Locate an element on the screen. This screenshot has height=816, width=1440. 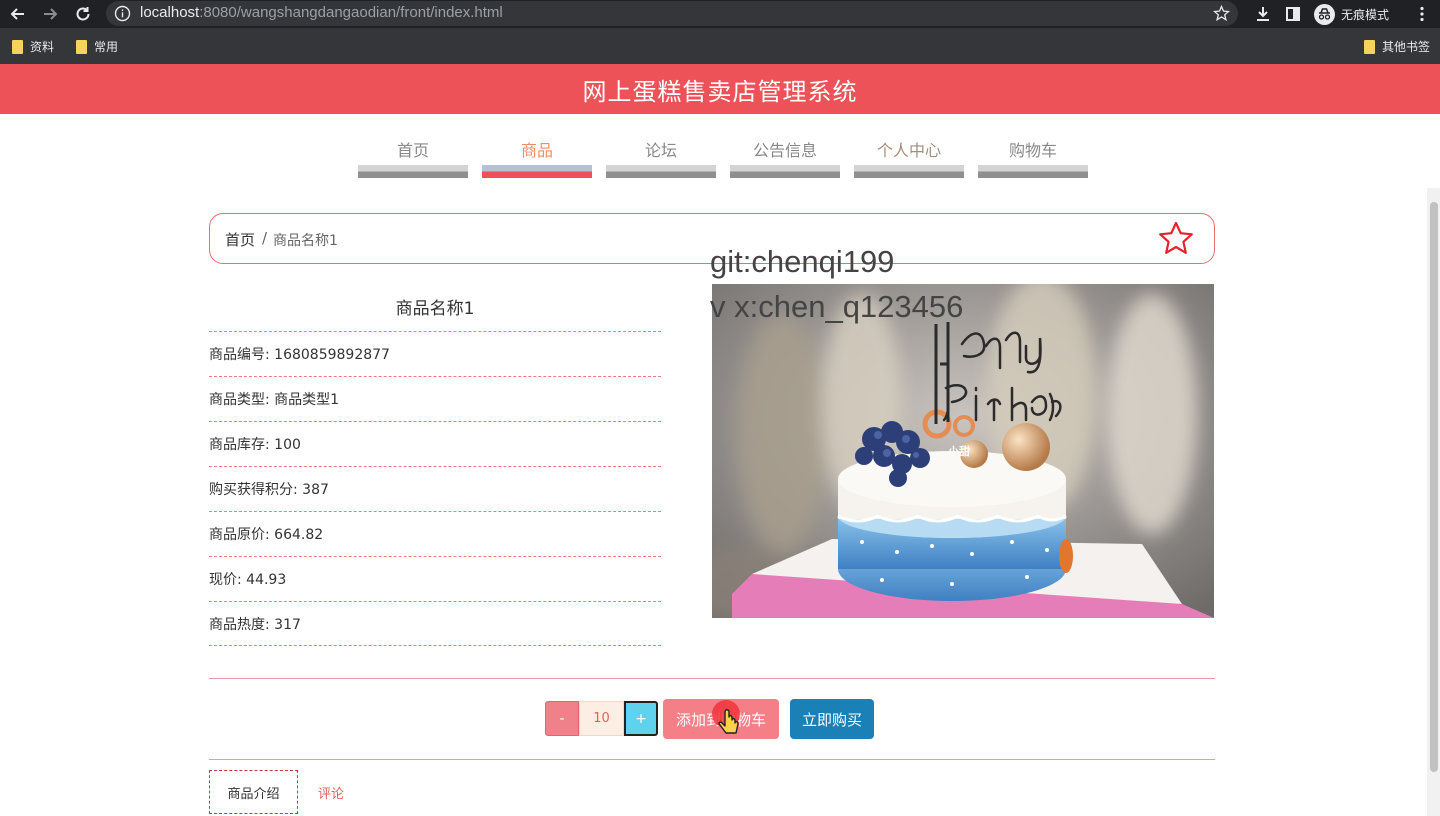
site-title: 网上蛋糕售卖店管理系统 is located at coordinates (720, 91).